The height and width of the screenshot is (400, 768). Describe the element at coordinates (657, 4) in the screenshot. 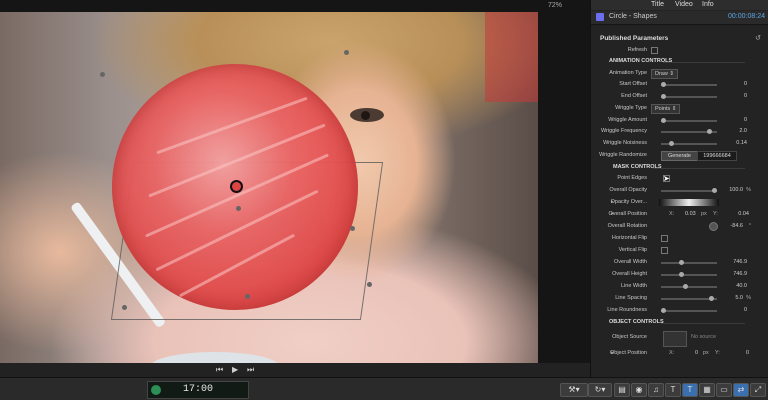

I see `tab-title: Title` at that location.